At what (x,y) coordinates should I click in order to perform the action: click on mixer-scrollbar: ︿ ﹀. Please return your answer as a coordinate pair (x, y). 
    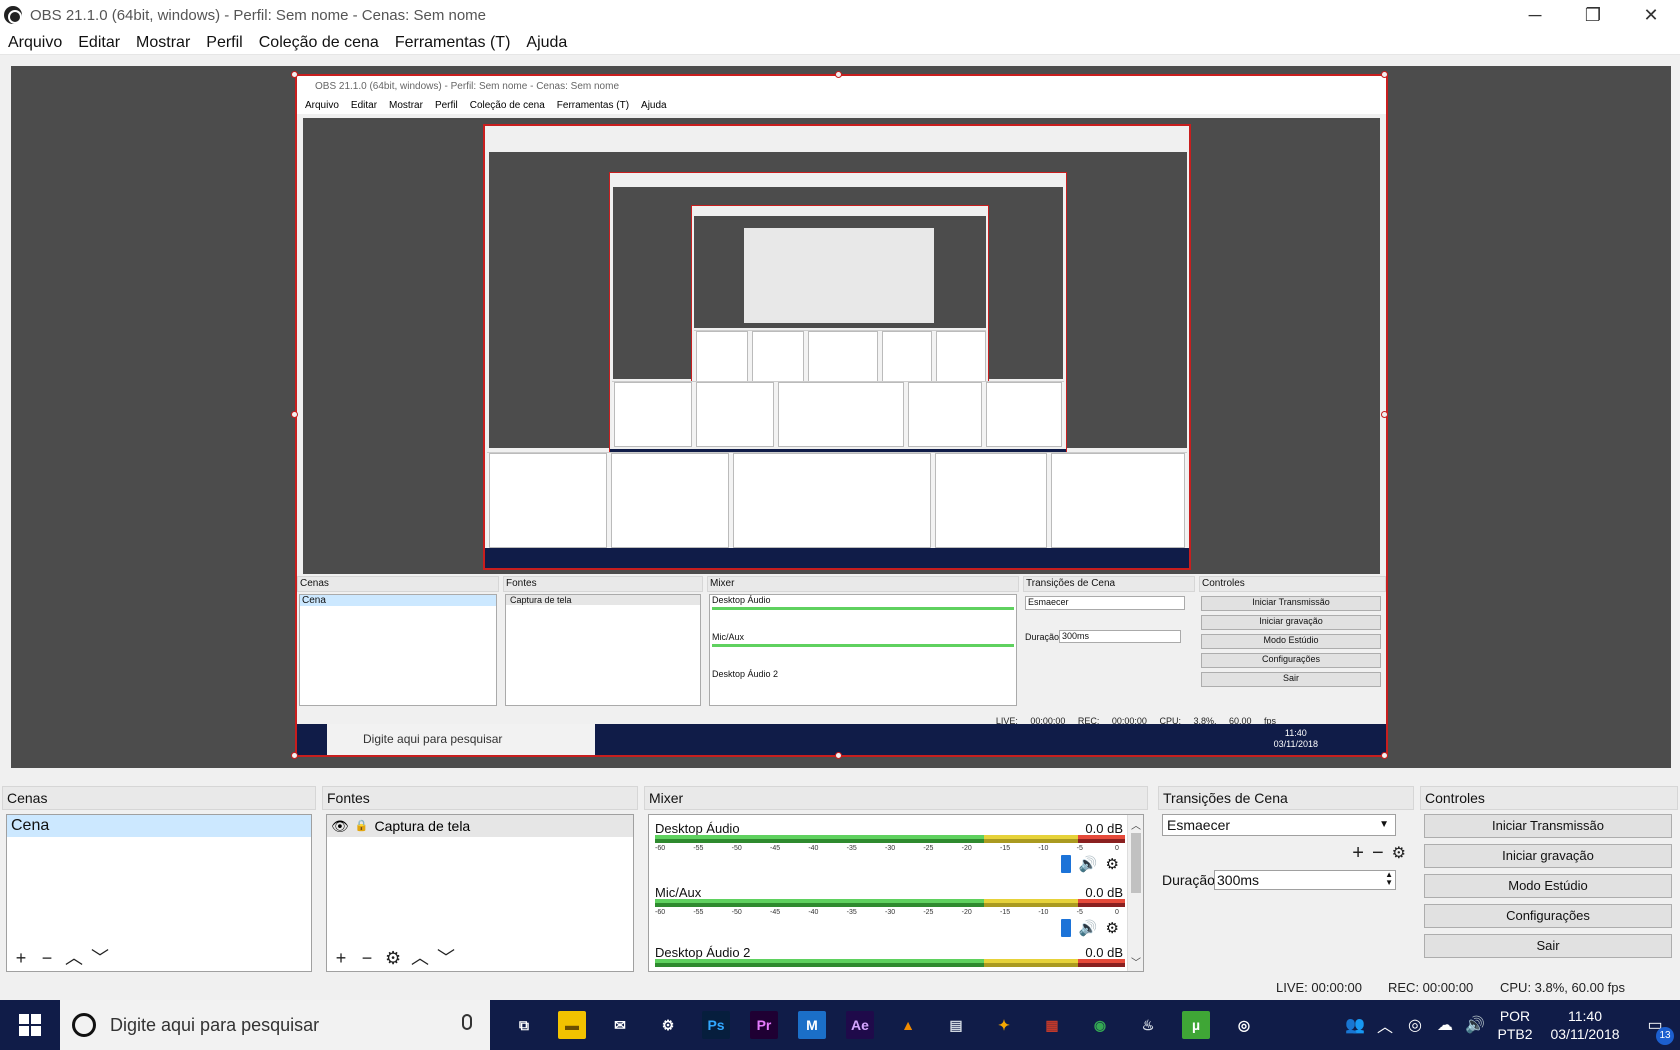
    Looking at the image, I should click on (1135, 893).